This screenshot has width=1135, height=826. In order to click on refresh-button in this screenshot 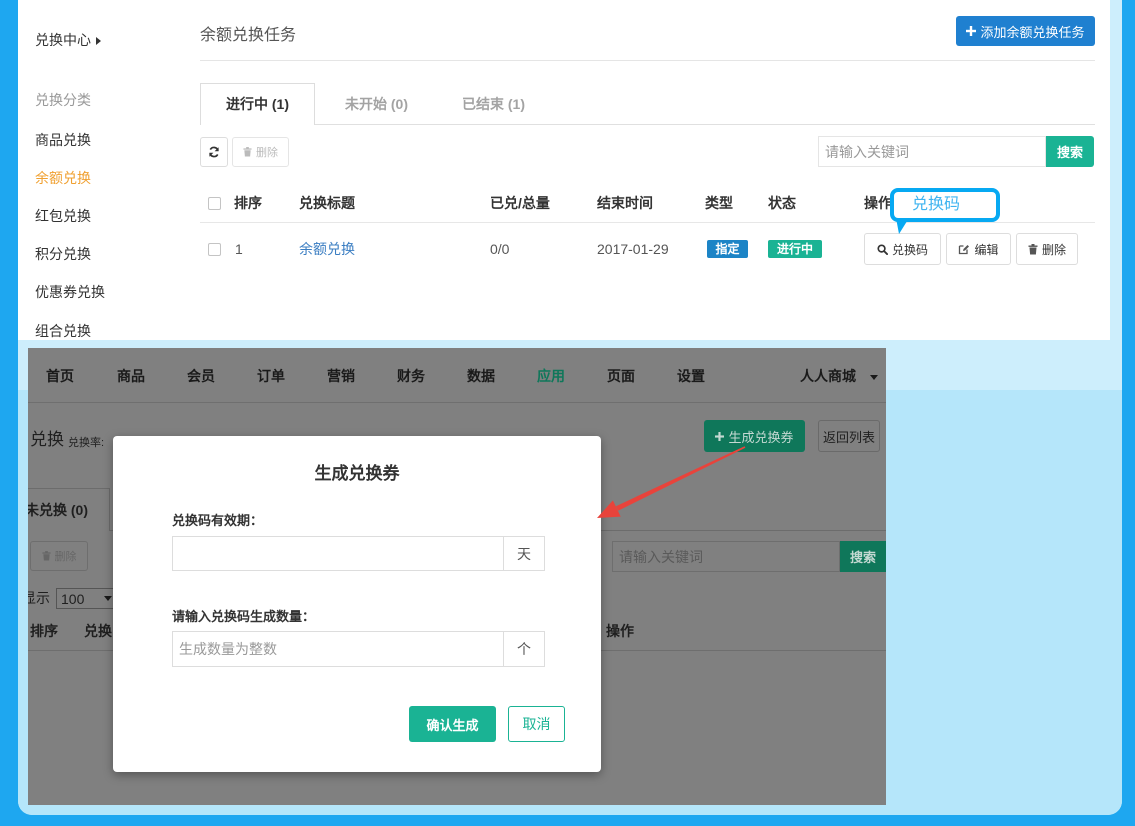, I will do `click(214, 152)`.